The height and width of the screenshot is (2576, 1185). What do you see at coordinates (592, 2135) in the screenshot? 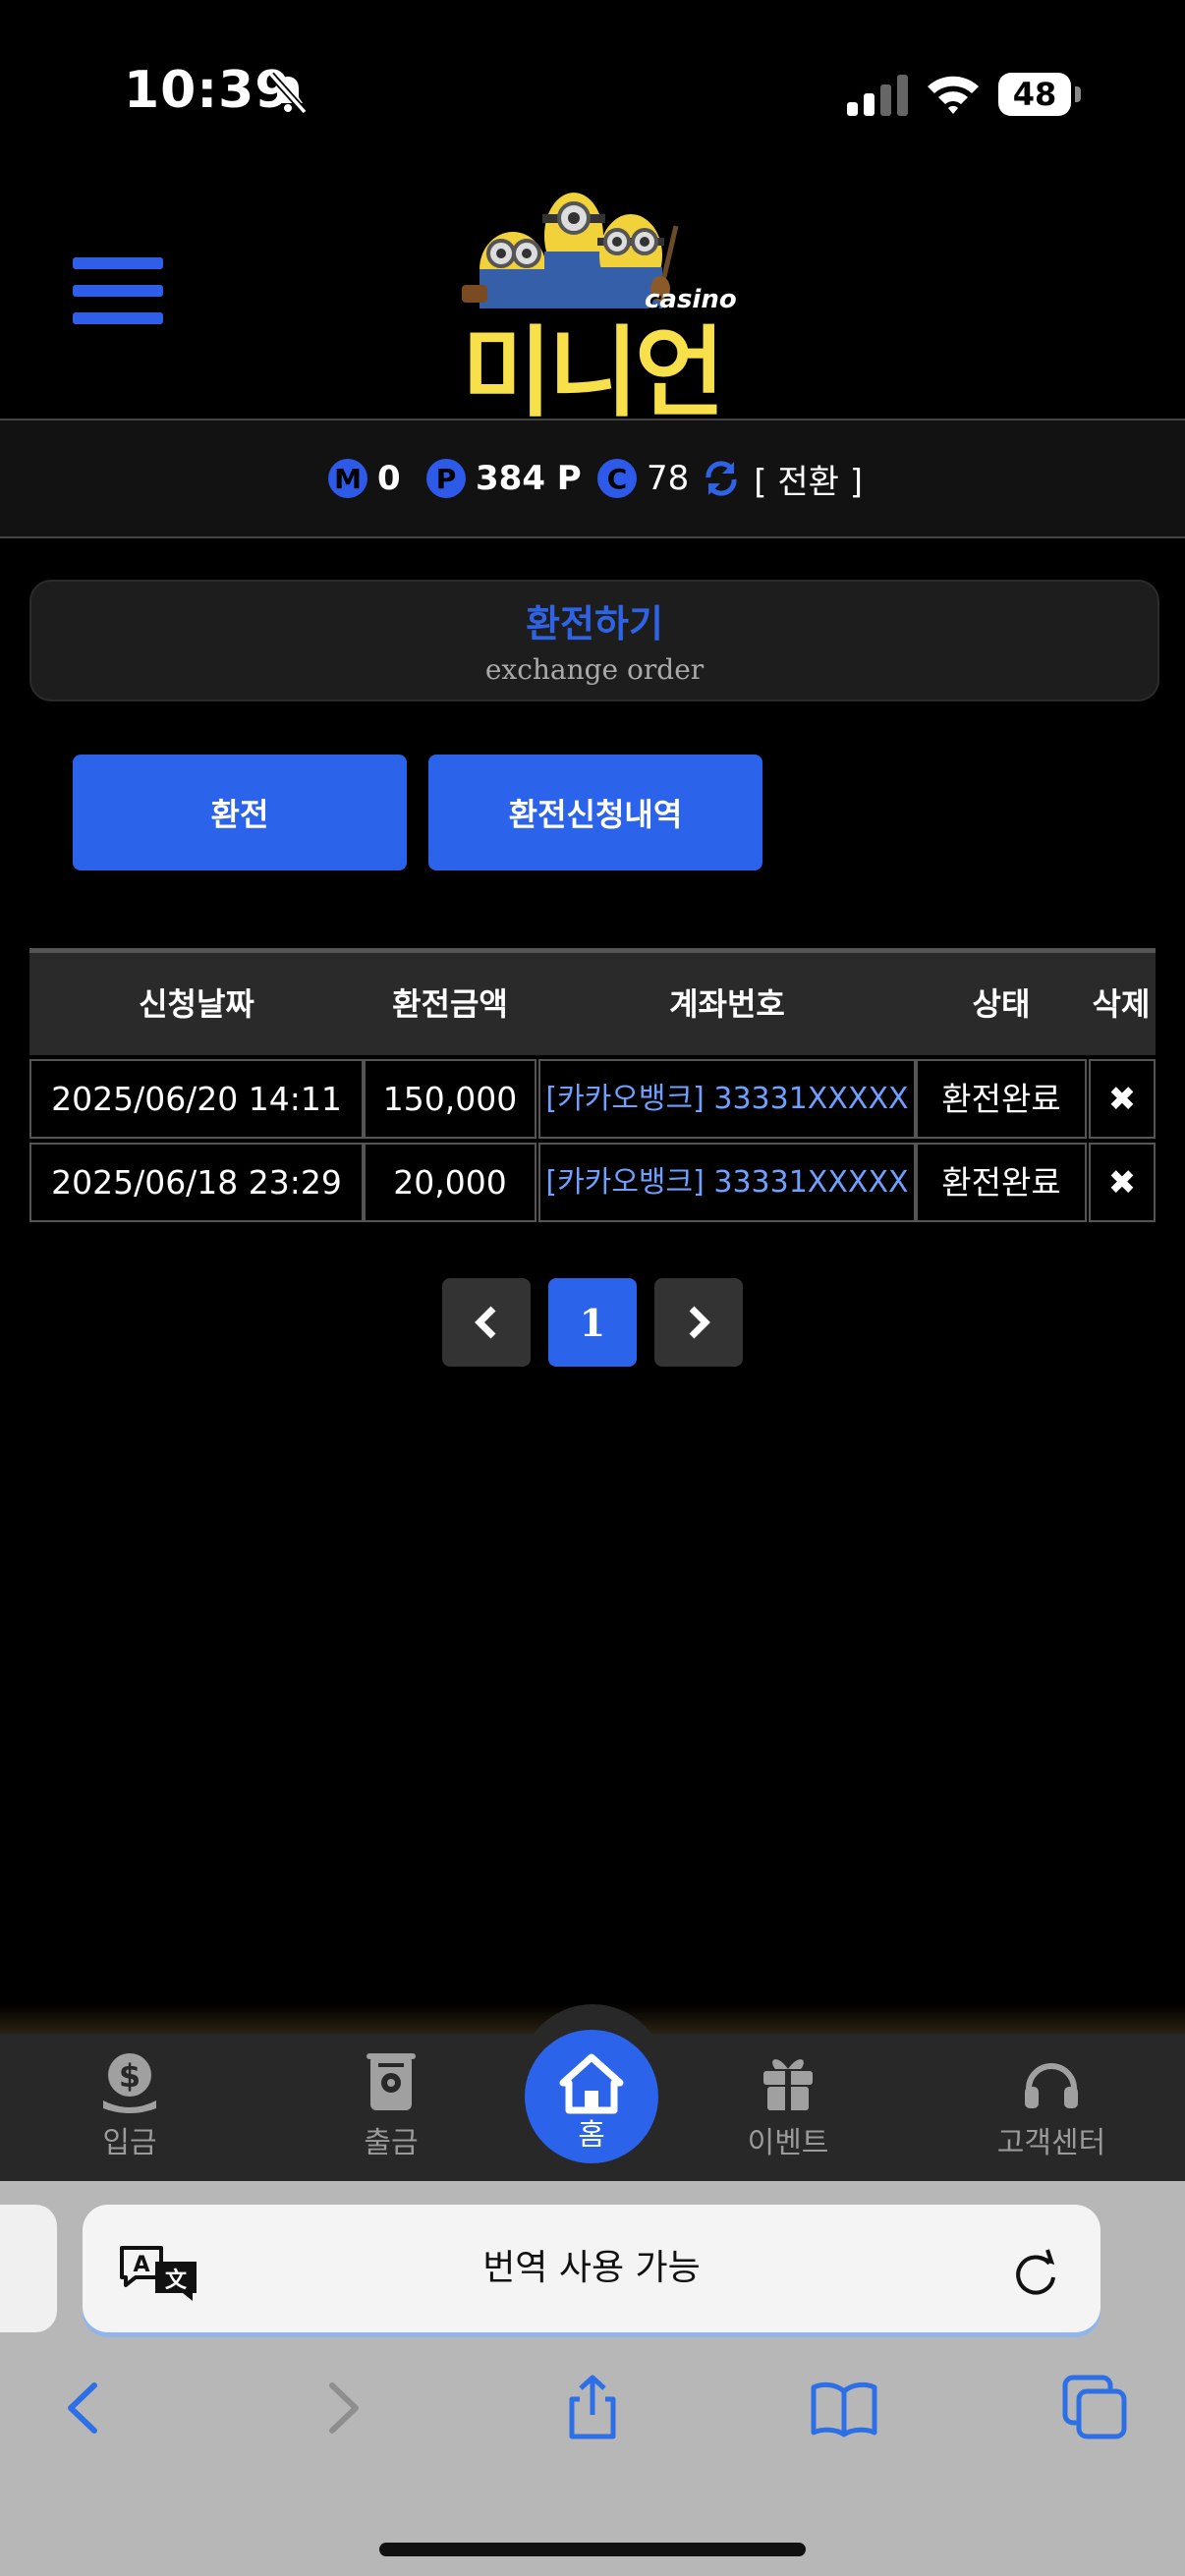
I see `nav-home-label: 홈` at bounding box center [592, 2135].